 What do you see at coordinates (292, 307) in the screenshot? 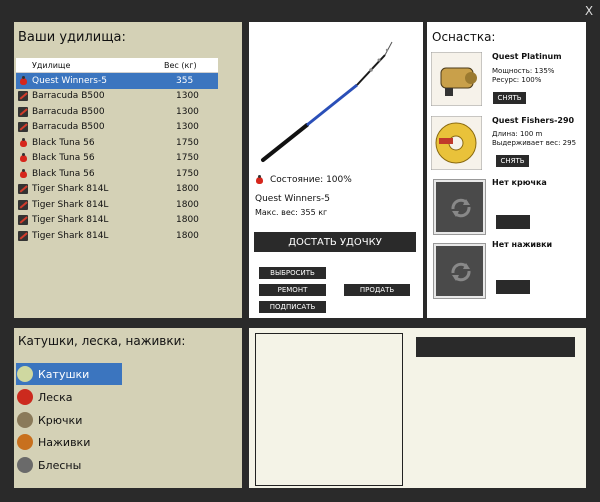
I see `sign-button: ПОДПИСАТЬ` at bounding box center [292, 307].